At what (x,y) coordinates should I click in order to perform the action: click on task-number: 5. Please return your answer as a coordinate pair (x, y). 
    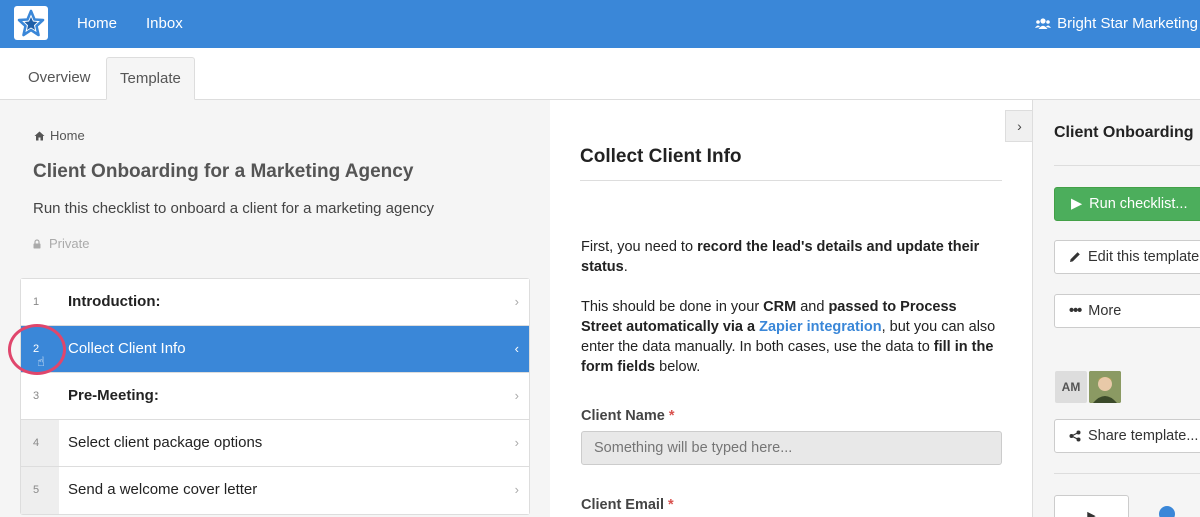
    Looking at the image, I should click on (40, 490).